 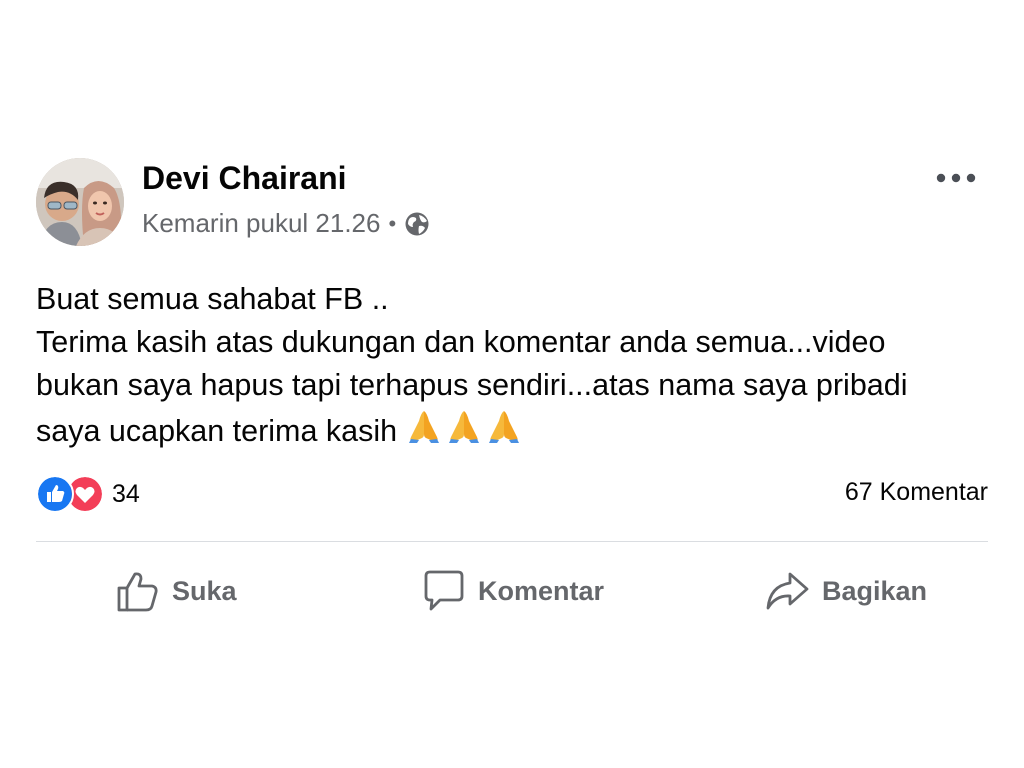 I want to click on comment-button: Komentar, so click(x=512, y=591).